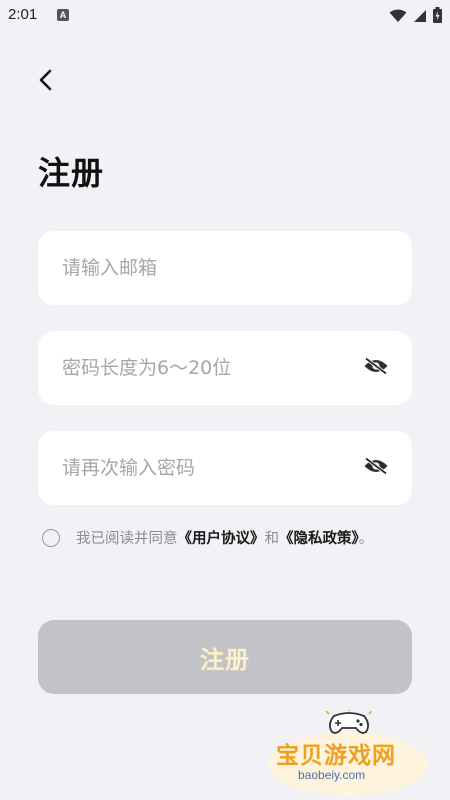 Image resolution: width=450 pixels, height=800 pixels. What do you see at coordinates (225, 657) in the screenshot?
I see `register-button: 注册` at bounding box center [225, 657].